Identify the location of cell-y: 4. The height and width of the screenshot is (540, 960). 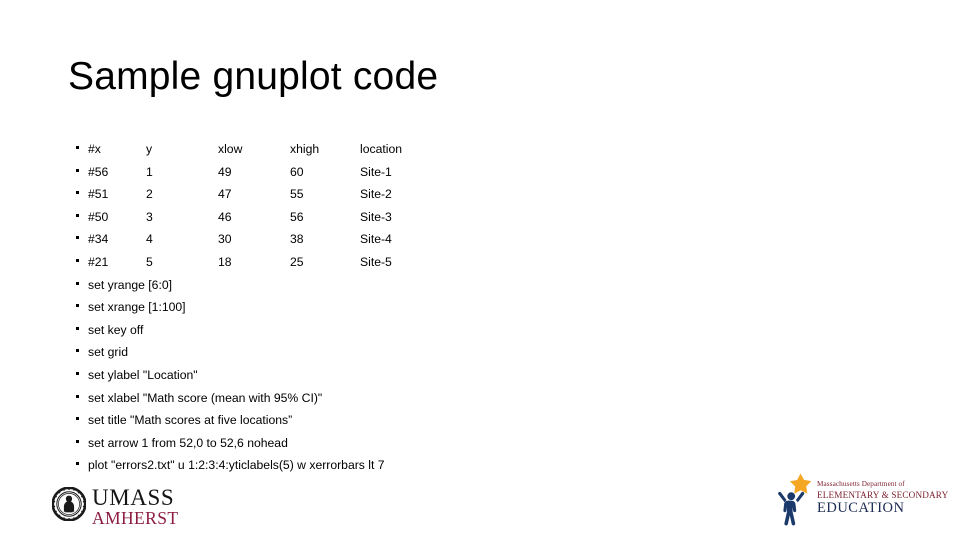
(149, 239).